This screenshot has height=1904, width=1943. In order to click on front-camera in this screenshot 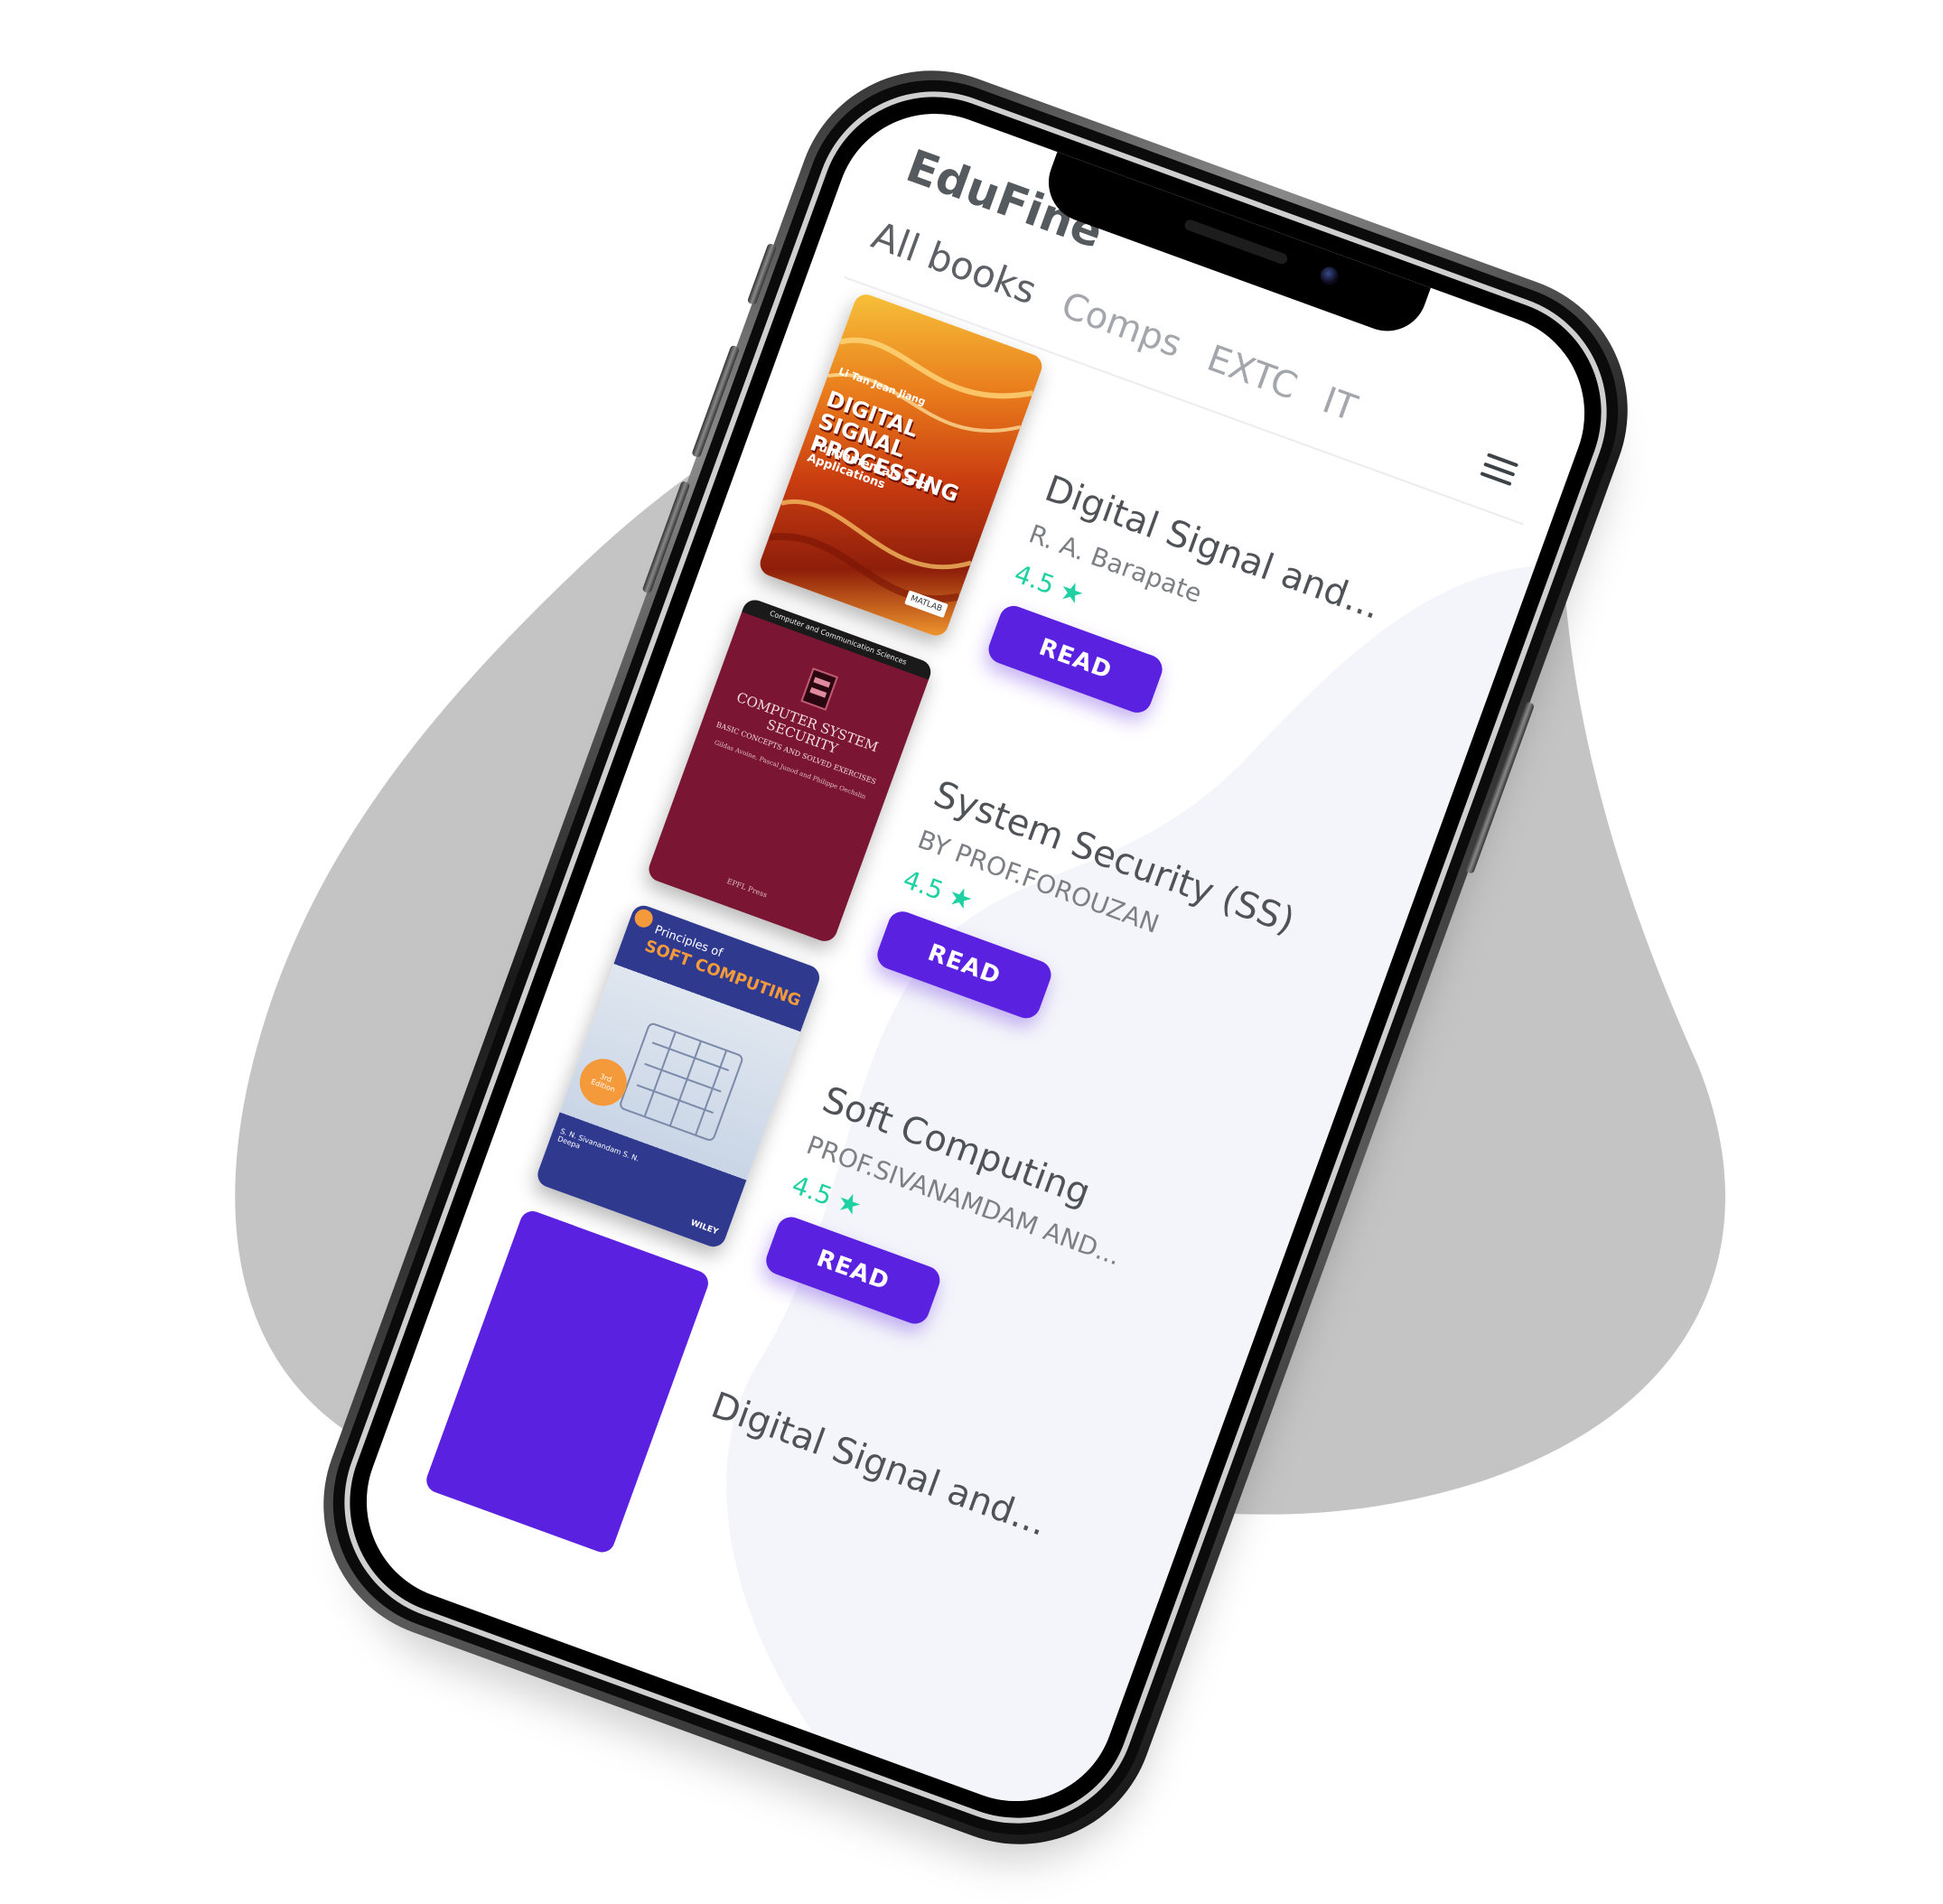, I will do `click(1329, 276)`.